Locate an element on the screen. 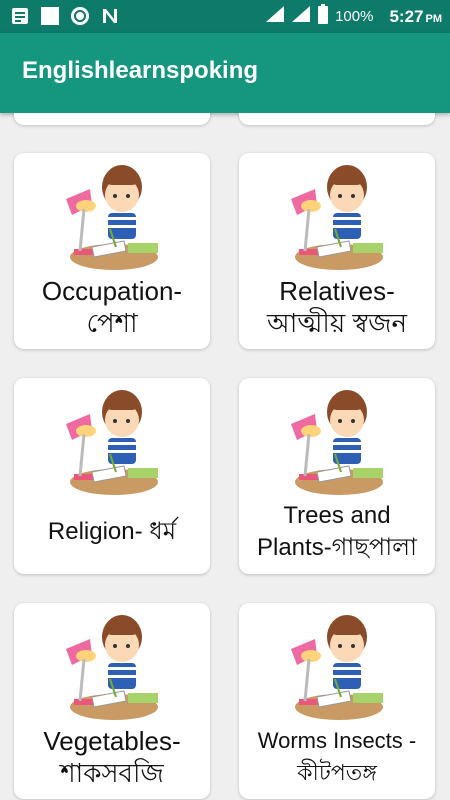 The image size is (450, 800). category-card-occupation: Occupation- পেশা is located at coordinates (112, 251).